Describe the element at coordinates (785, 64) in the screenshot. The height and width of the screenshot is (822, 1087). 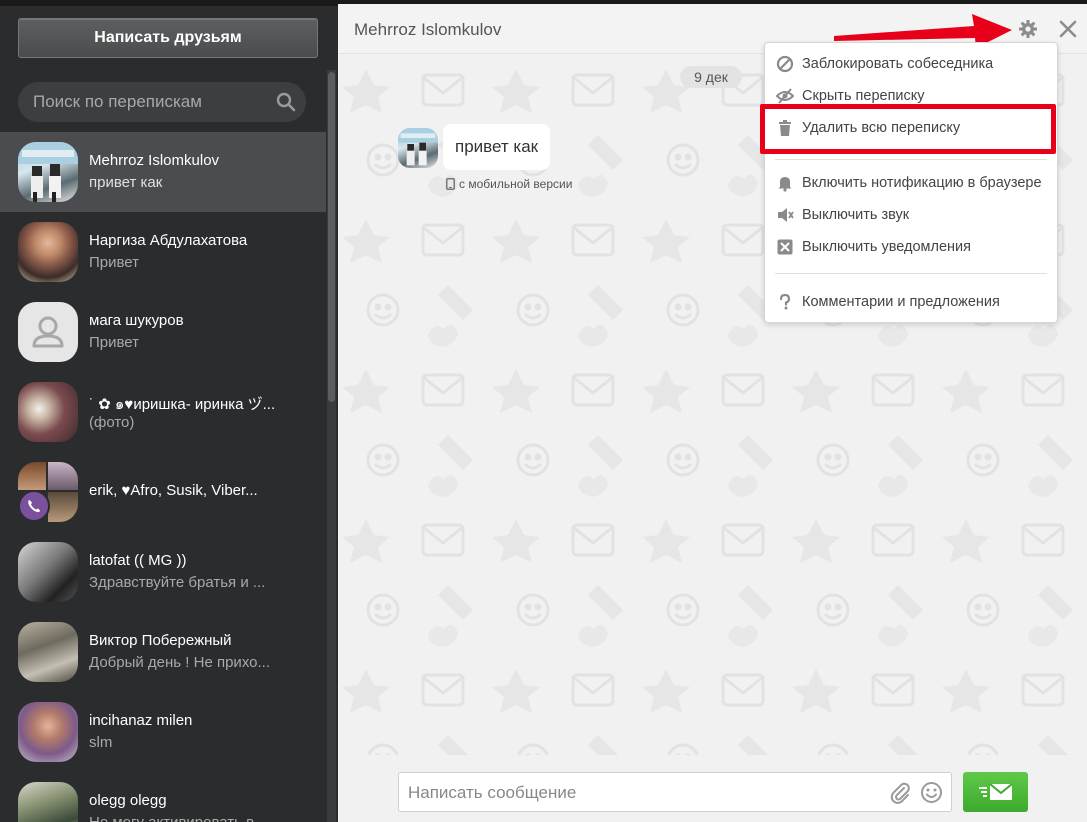
I see `block-icon` at that location.